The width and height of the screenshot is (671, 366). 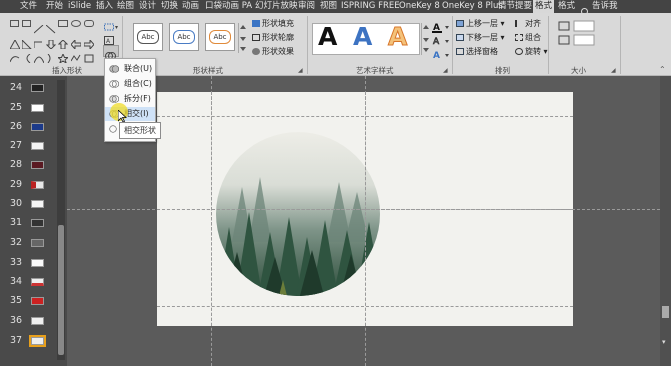 I want to click on curve-shape-icon, so click(x=14, y=57).